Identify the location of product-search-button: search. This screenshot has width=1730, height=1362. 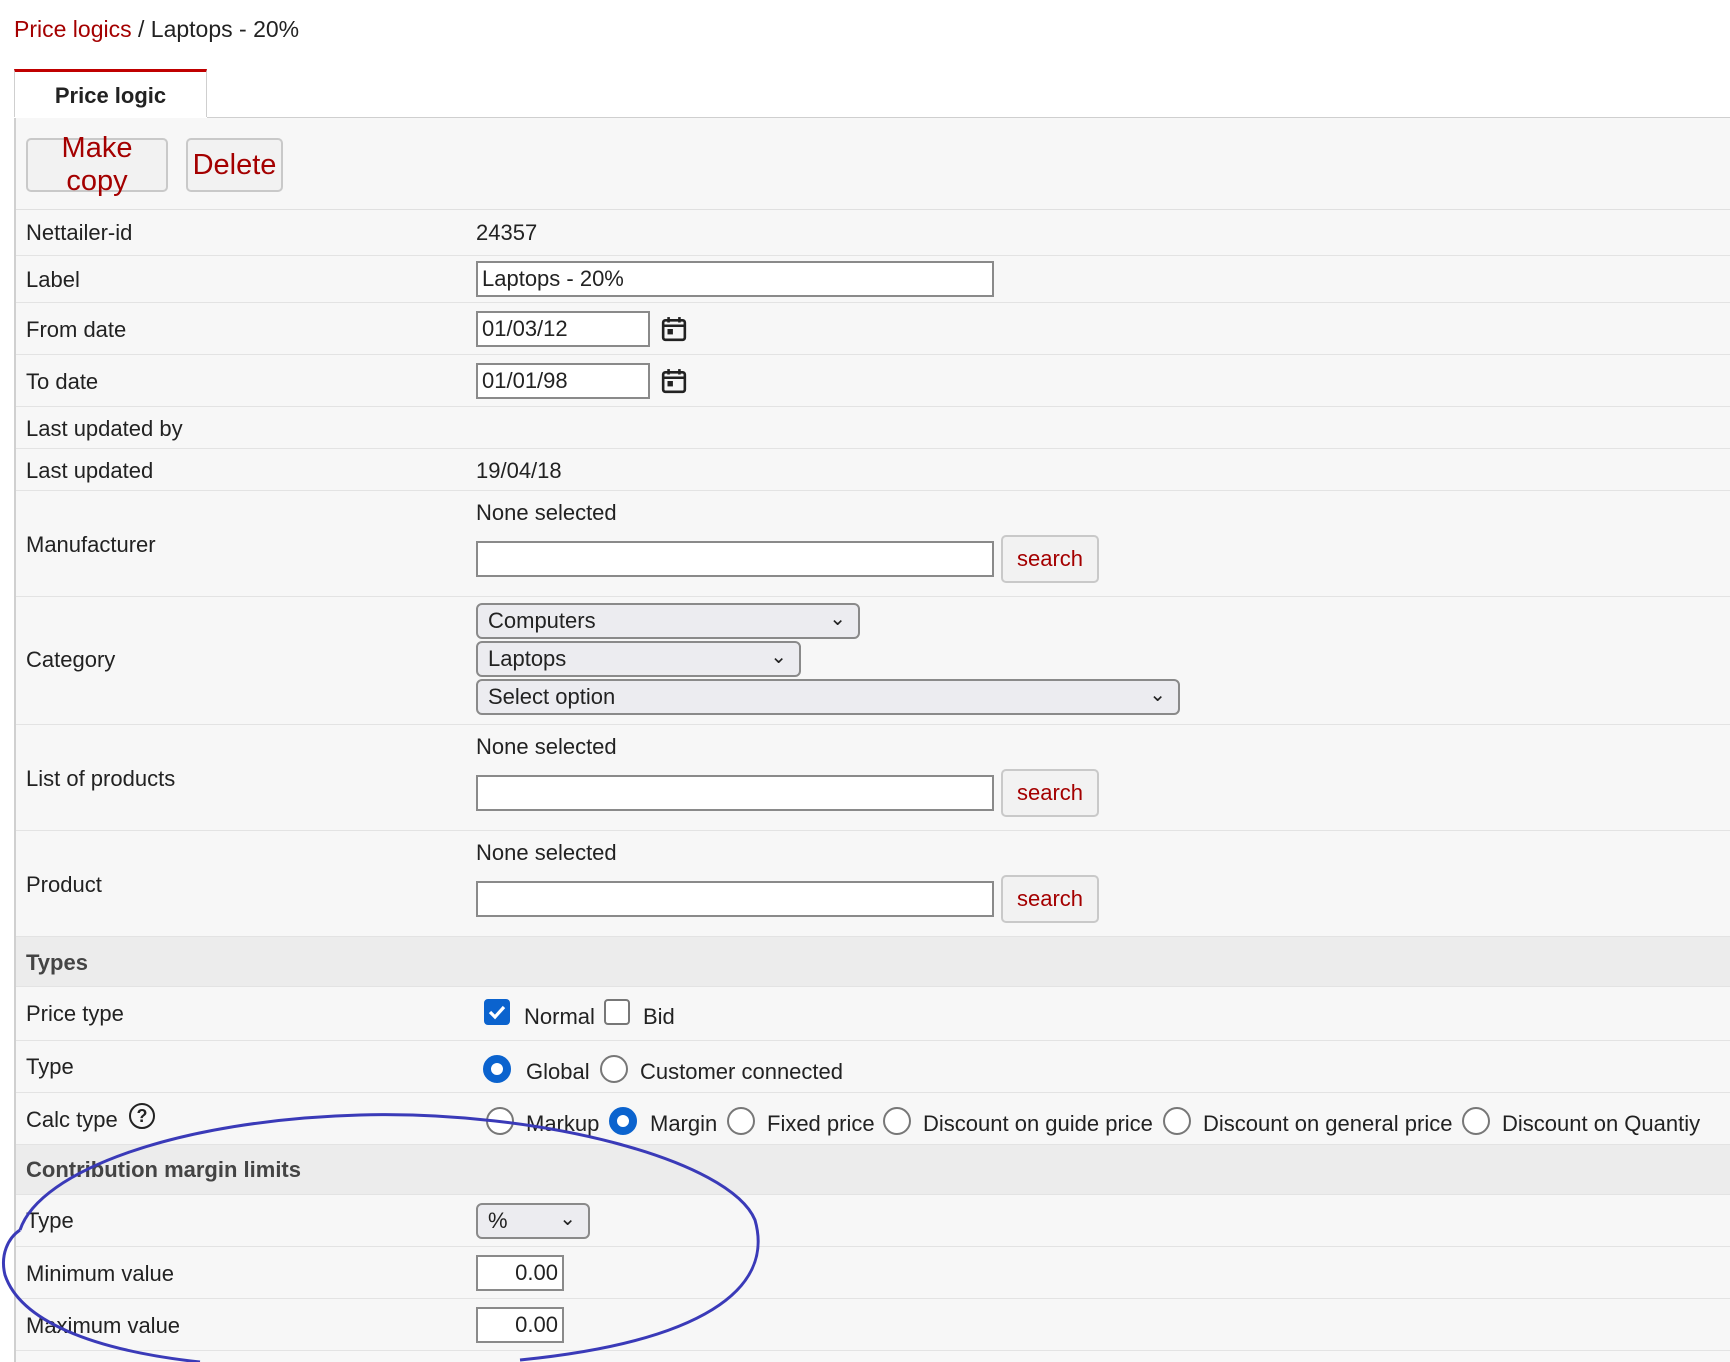
(1050, 899).